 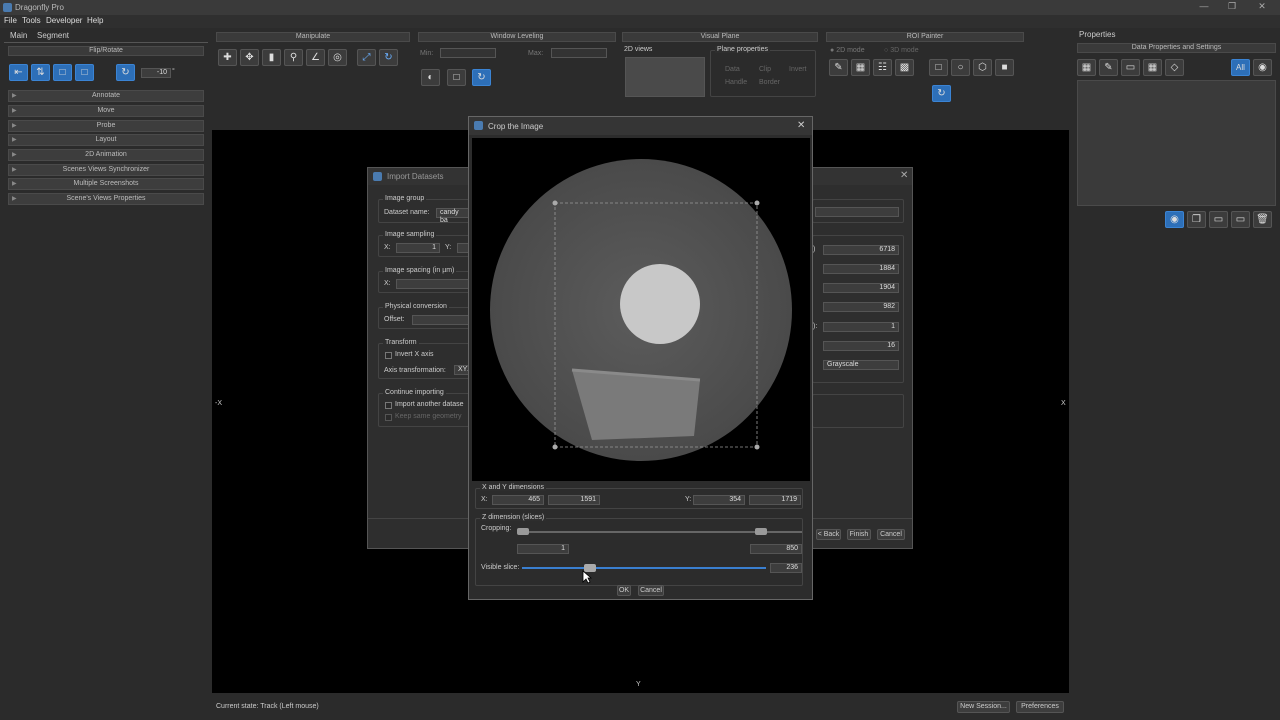 I want to click on edit-button: ✎, so click(x=1108, y=67).